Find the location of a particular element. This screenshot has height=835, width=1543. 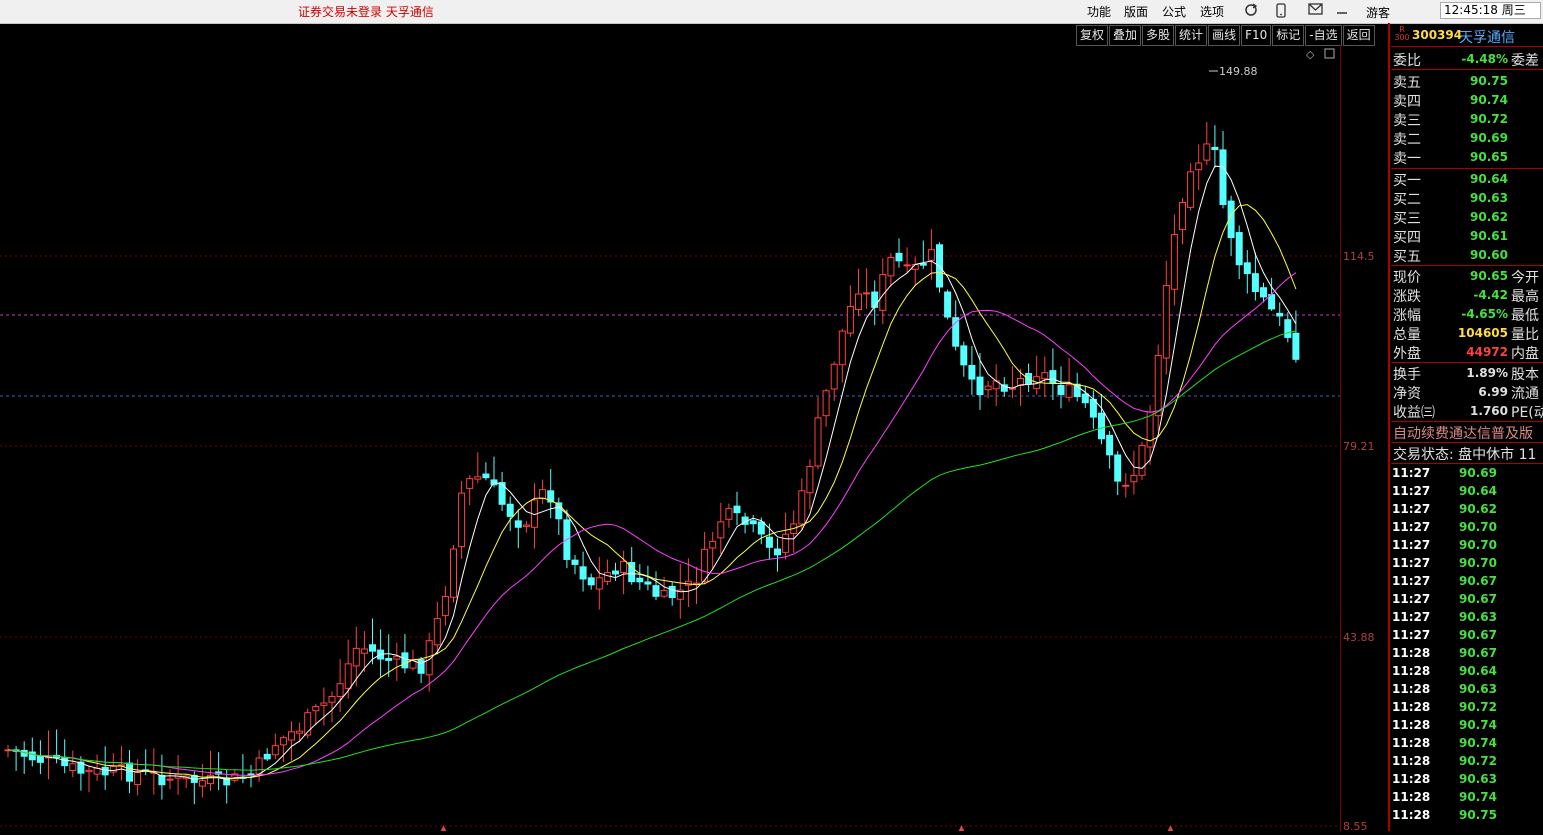

toolbar-back: 返回 is located at coordinates (1358, 35).